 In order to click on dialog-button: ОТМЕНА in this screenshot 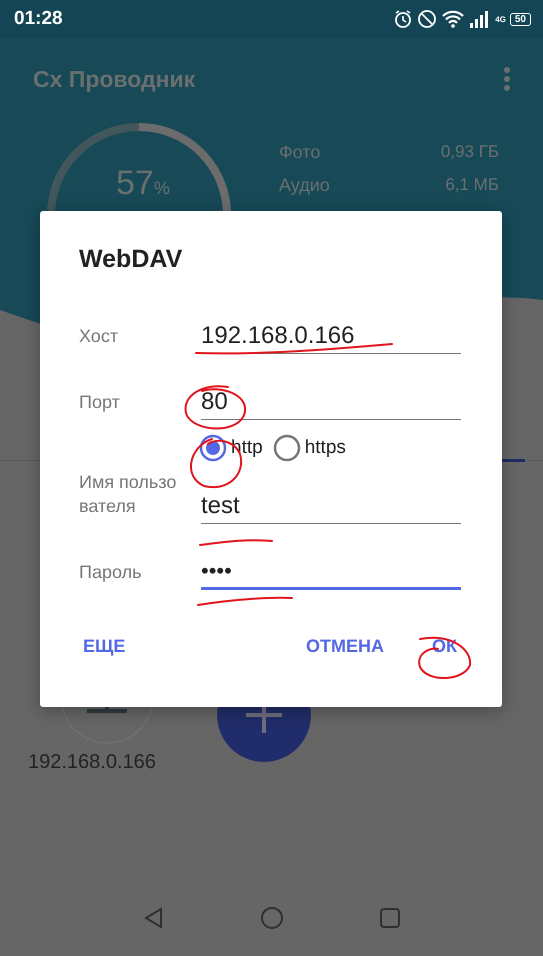, I will do `click(345, 646)`.